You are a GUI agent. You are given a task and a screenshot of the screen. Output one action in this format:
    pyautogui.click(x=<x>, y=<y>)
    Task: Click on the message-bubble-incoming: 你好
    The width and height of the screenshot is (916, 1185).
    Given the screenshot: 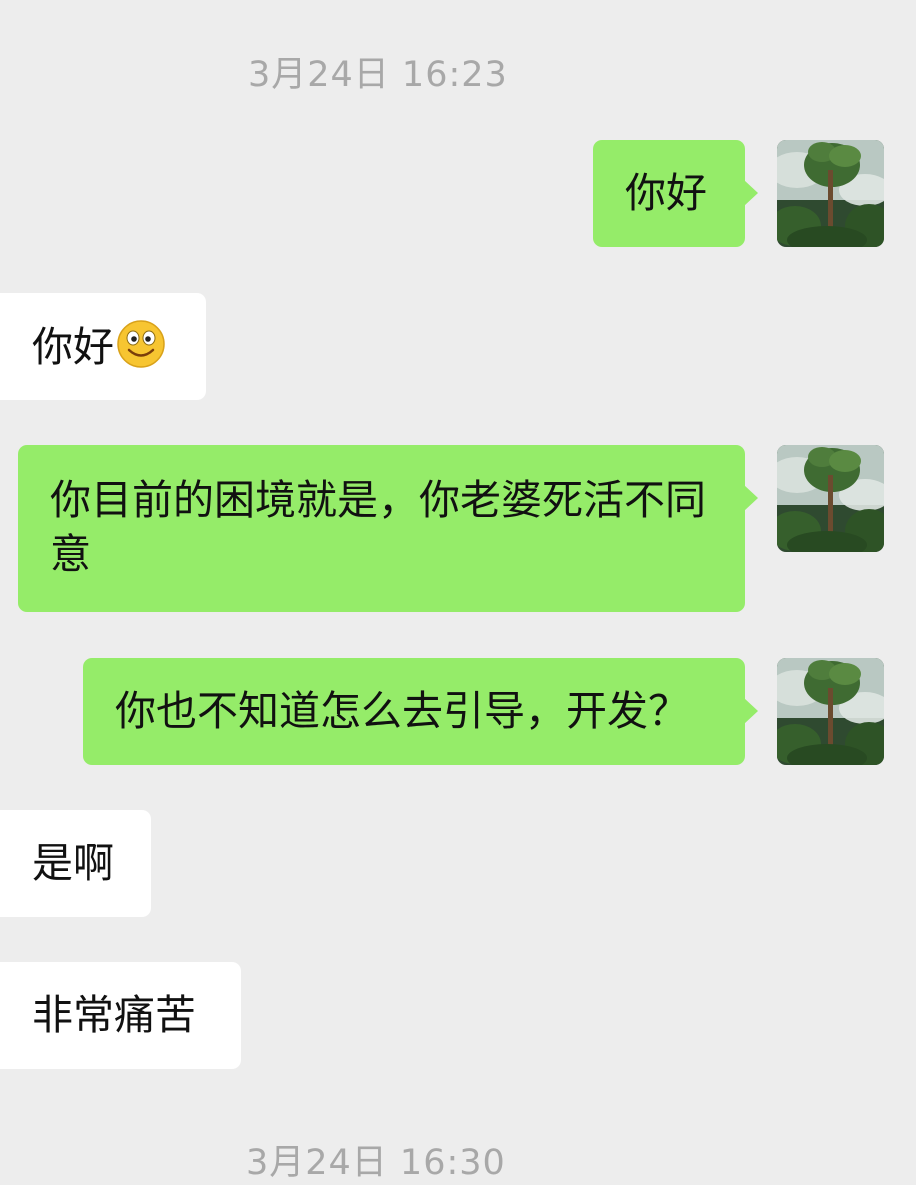 What is the action you would take?
    pyautogui.click(x=103, y=346)
    